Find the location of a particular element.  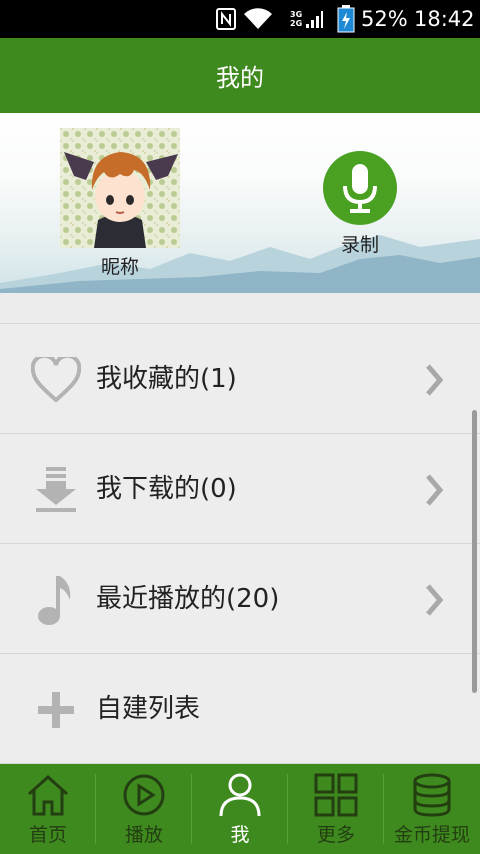

list-item-favorites: 我收藏的(1) is located at coordinates (240, 379).